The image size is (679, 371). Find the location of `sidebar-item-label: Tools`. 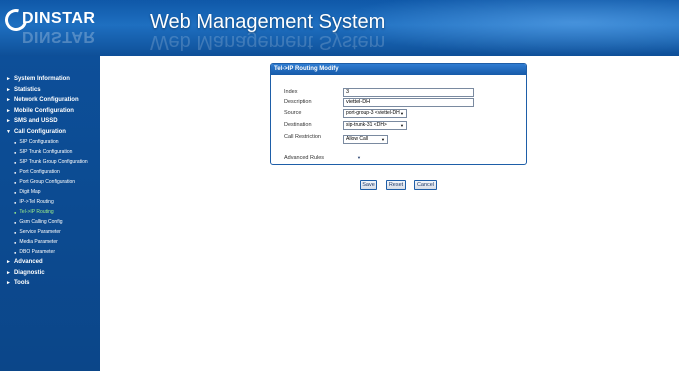

sidebar-item-label: Tools is located at coordinates (21, 283).